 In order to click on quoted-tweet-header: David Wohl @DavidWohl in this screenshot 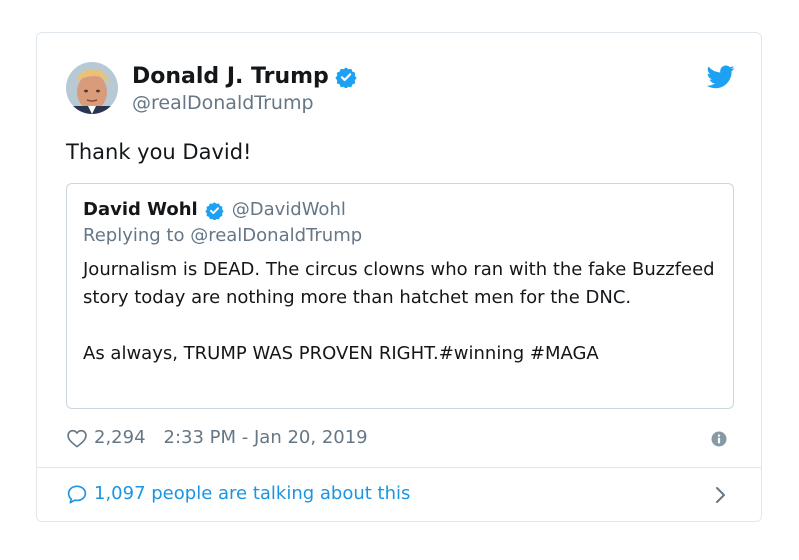, I will do `click(214, 210)`.